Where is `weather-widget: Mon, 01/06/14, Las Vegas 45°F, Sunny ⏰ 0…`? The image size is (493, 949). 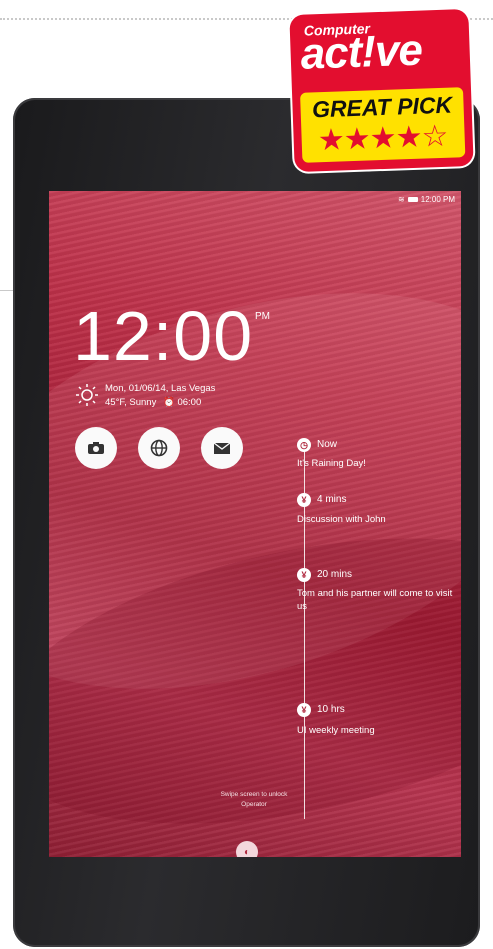 weather-widget: Mon, 01/06/14, Las Vegas 45°F, Sunny ⏰ 0… is located at coordinates (160, 396).